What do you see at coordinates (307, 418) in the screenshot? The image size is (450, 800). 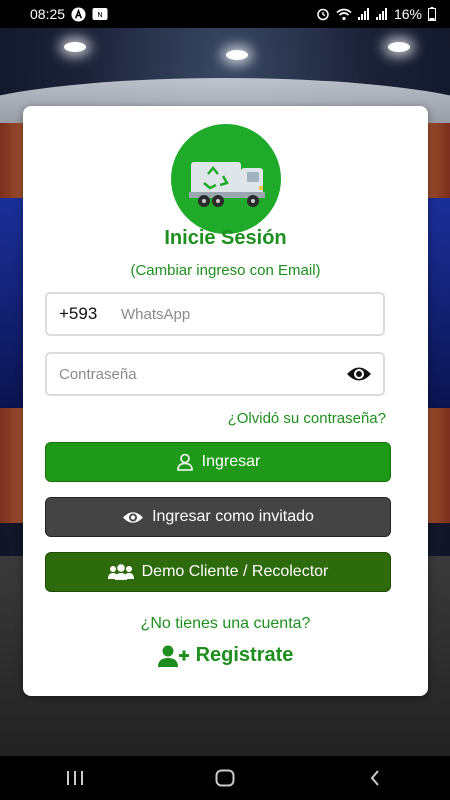 I see `forgot-password-link: ¿Olvidó su contraseña?` at bounding box center [307, 418].